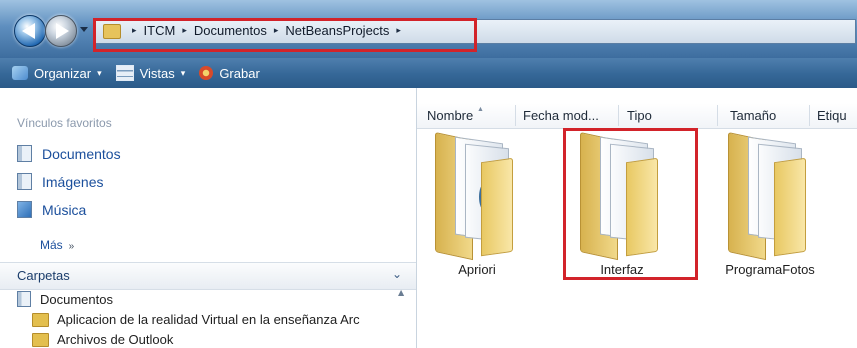  Describe the element at coordinates (832, 115) in the screenshot. I see `column-header-tags: Etiqu` at that location.